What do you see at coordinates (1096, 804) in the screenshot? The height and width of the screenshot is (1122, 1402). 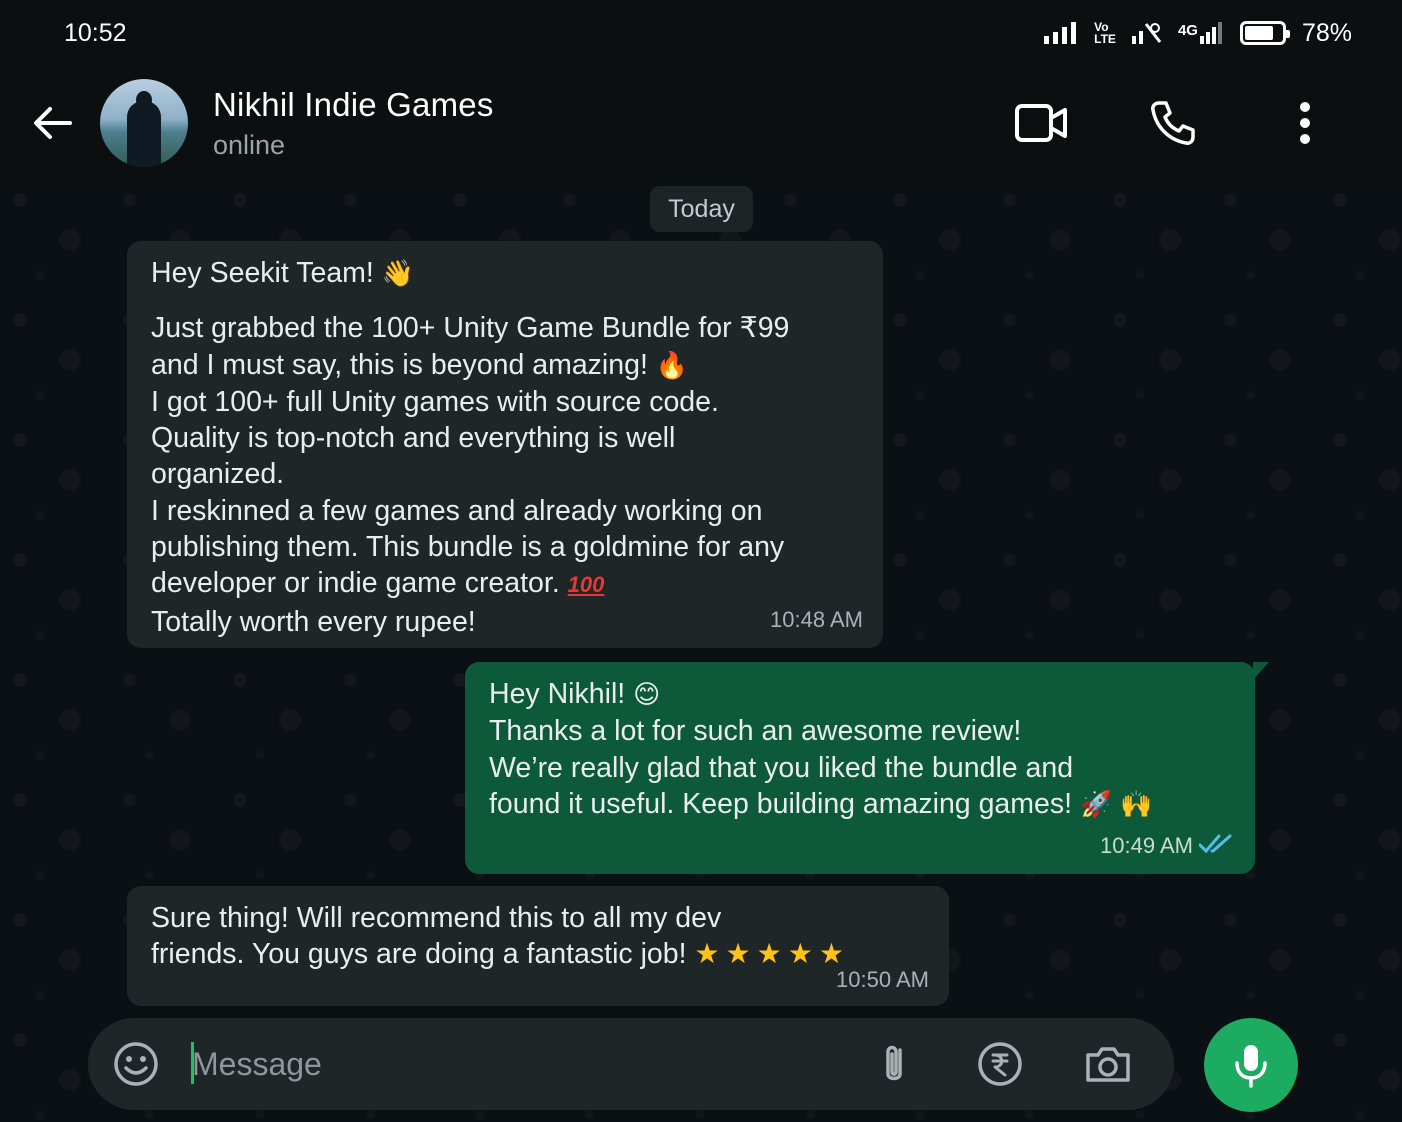 I see `rocket-emoji: 🚀` at bounding box center [1096, 804].